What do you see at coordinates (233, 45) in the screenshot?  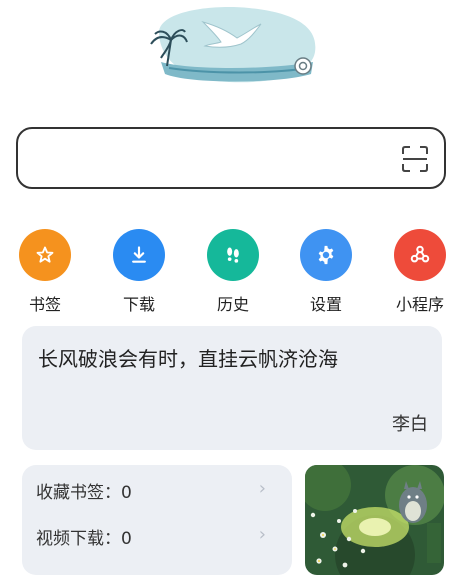 I see `seagull-logo` at bounding box center [233, 45].